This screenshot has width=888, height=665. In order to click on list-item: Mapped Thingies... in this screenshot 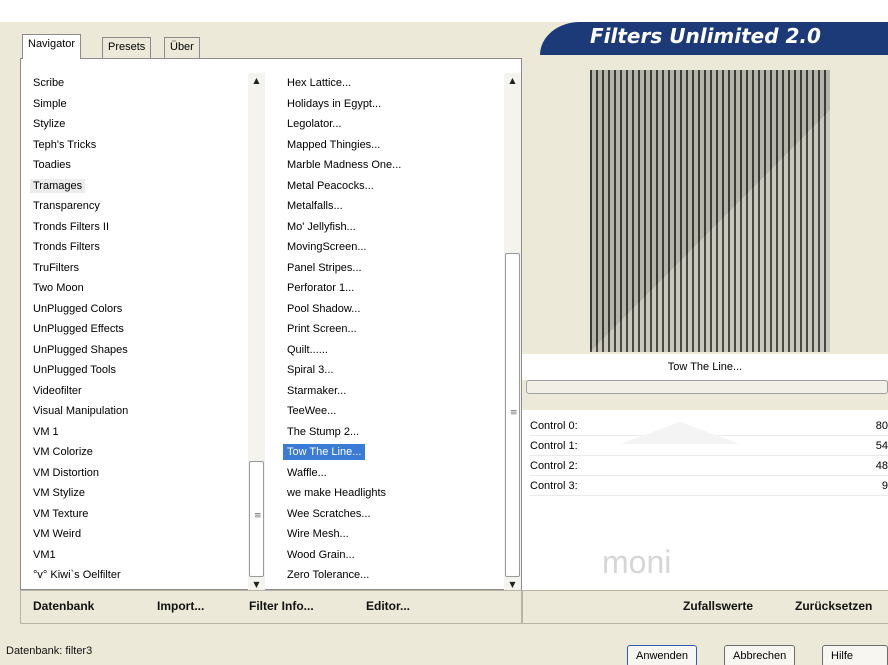, I will do `click(398, 145)`.